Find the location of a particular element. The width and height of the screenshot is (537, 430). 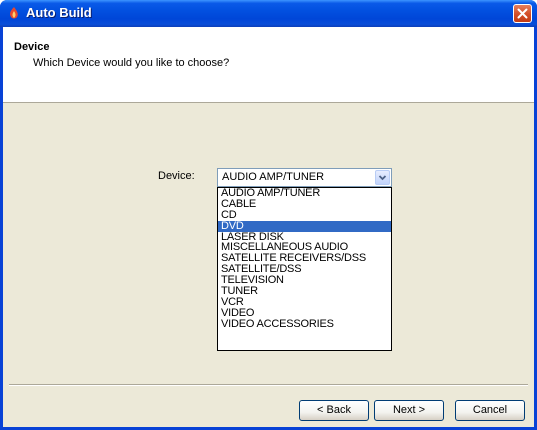

title-bar: Auto Build is located at coordinates (268, 13).